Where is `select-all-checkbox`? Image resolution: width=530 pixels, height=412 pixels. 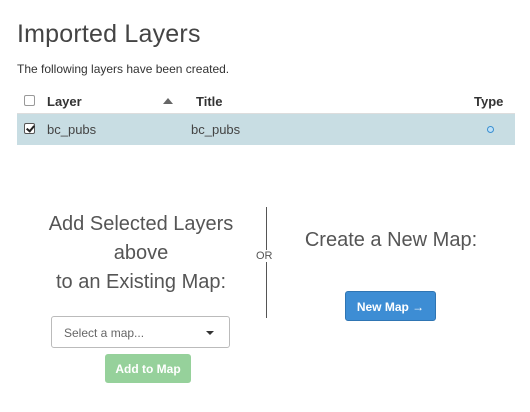 select-all-checkbox is located at coordinates (29, 100).